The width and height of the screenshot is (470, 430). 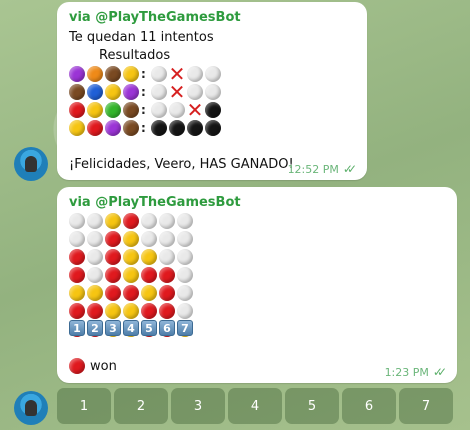 I want to click on message-time: 12:52 PM, so click(x=313, y=169).